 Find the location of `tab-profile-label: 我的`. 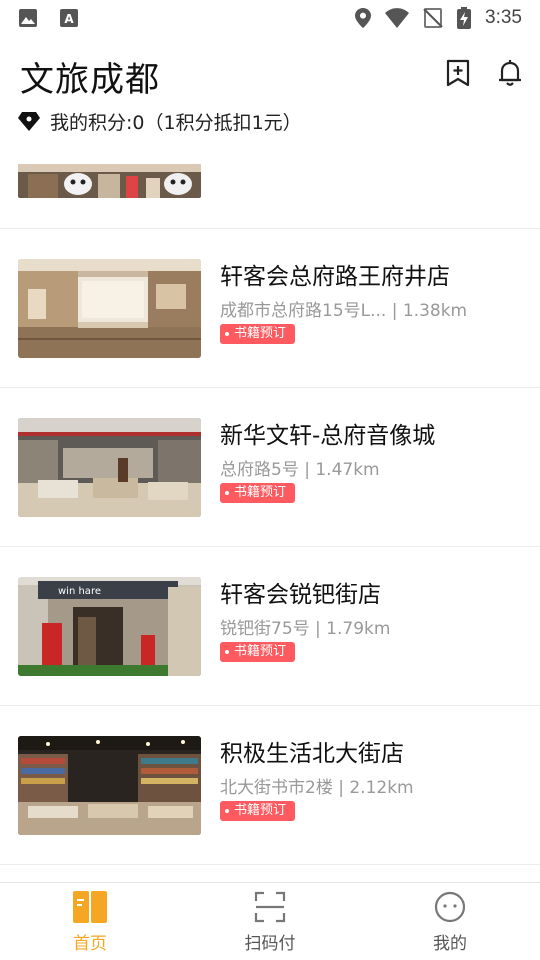

tab-profile-label: 我的 is located at coordinates (450, 944).